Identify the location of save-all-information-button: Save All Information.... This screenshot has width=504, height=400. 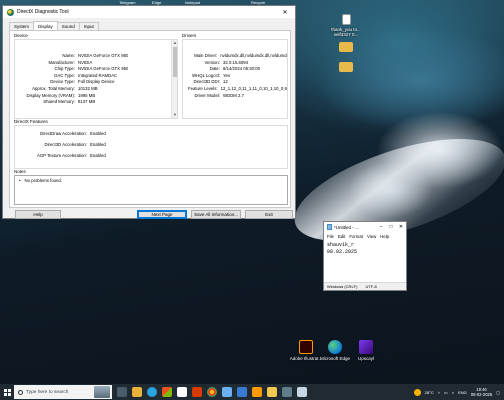
(216, 214).